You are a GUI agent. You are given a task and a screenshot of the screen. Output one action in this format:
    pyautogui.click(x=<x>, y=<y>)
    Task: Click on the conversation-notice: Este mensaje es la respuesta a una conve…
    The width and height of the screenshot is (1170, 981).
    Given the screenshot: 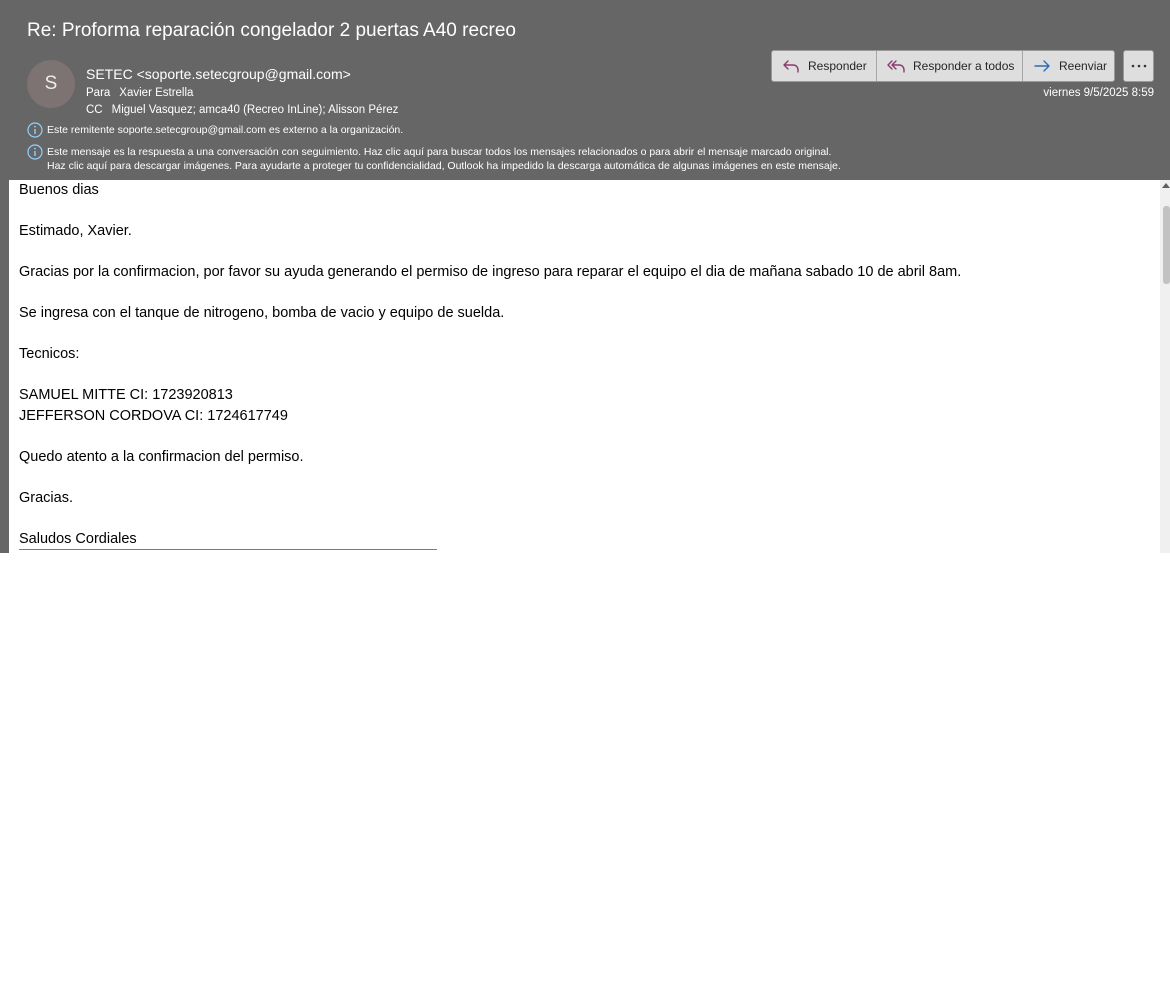 What is the action you would take?
    pyautogui.click(x=434, y=158)
    